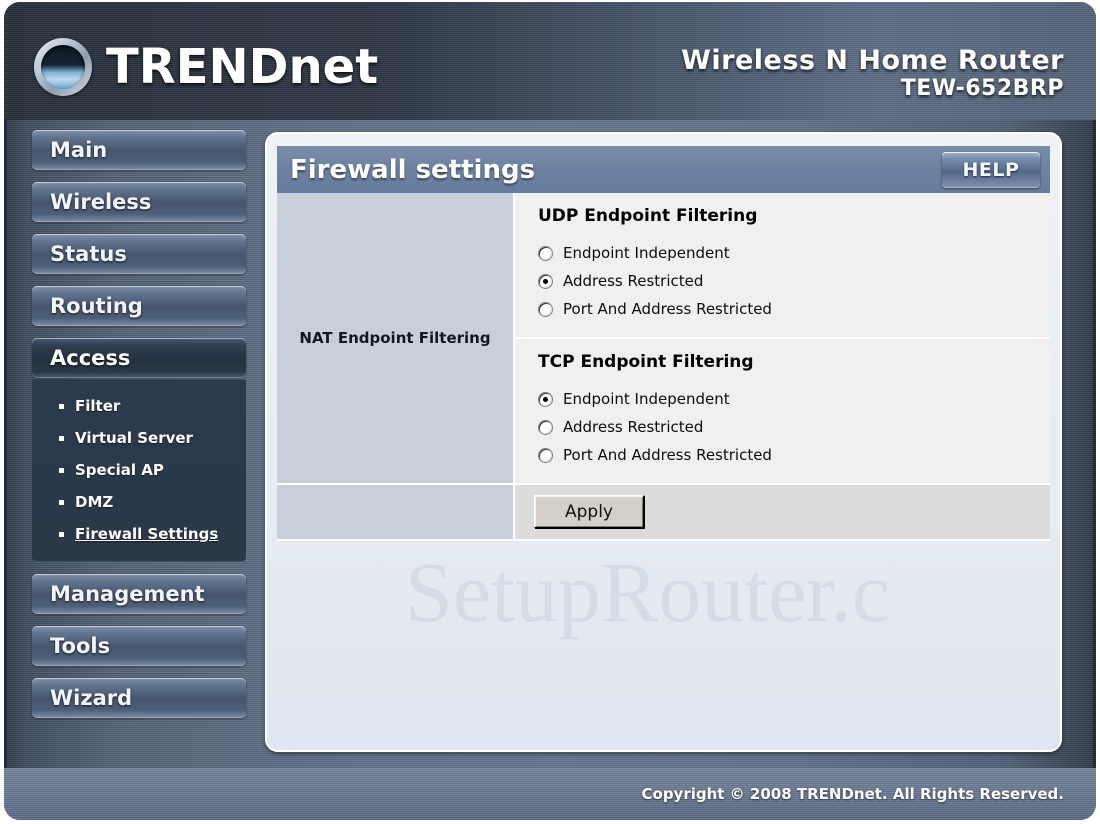 Image resolution: width=1100 pixels, height=824 pixels. I want to click on udp-option-port-and-address-restricted: Port And Address Restricted, so click(794, 309).